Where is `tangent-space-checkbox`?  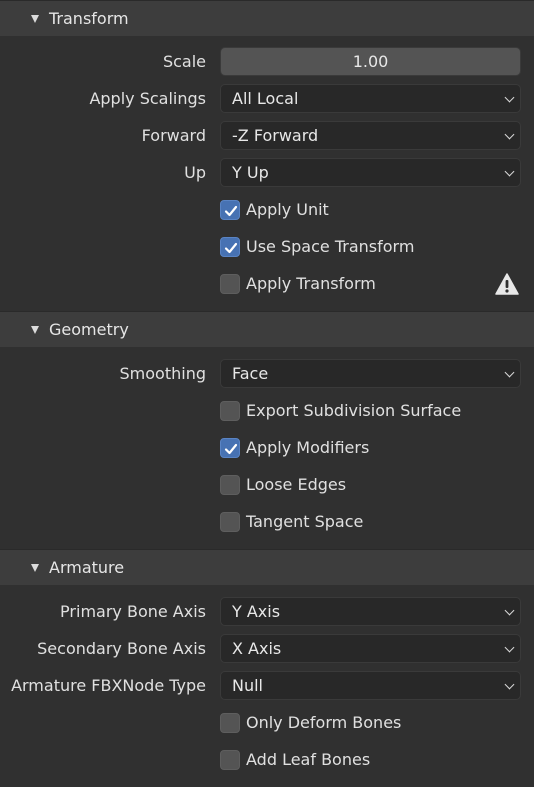
tangent-space-checkbox is located at coordinates (230, 522).